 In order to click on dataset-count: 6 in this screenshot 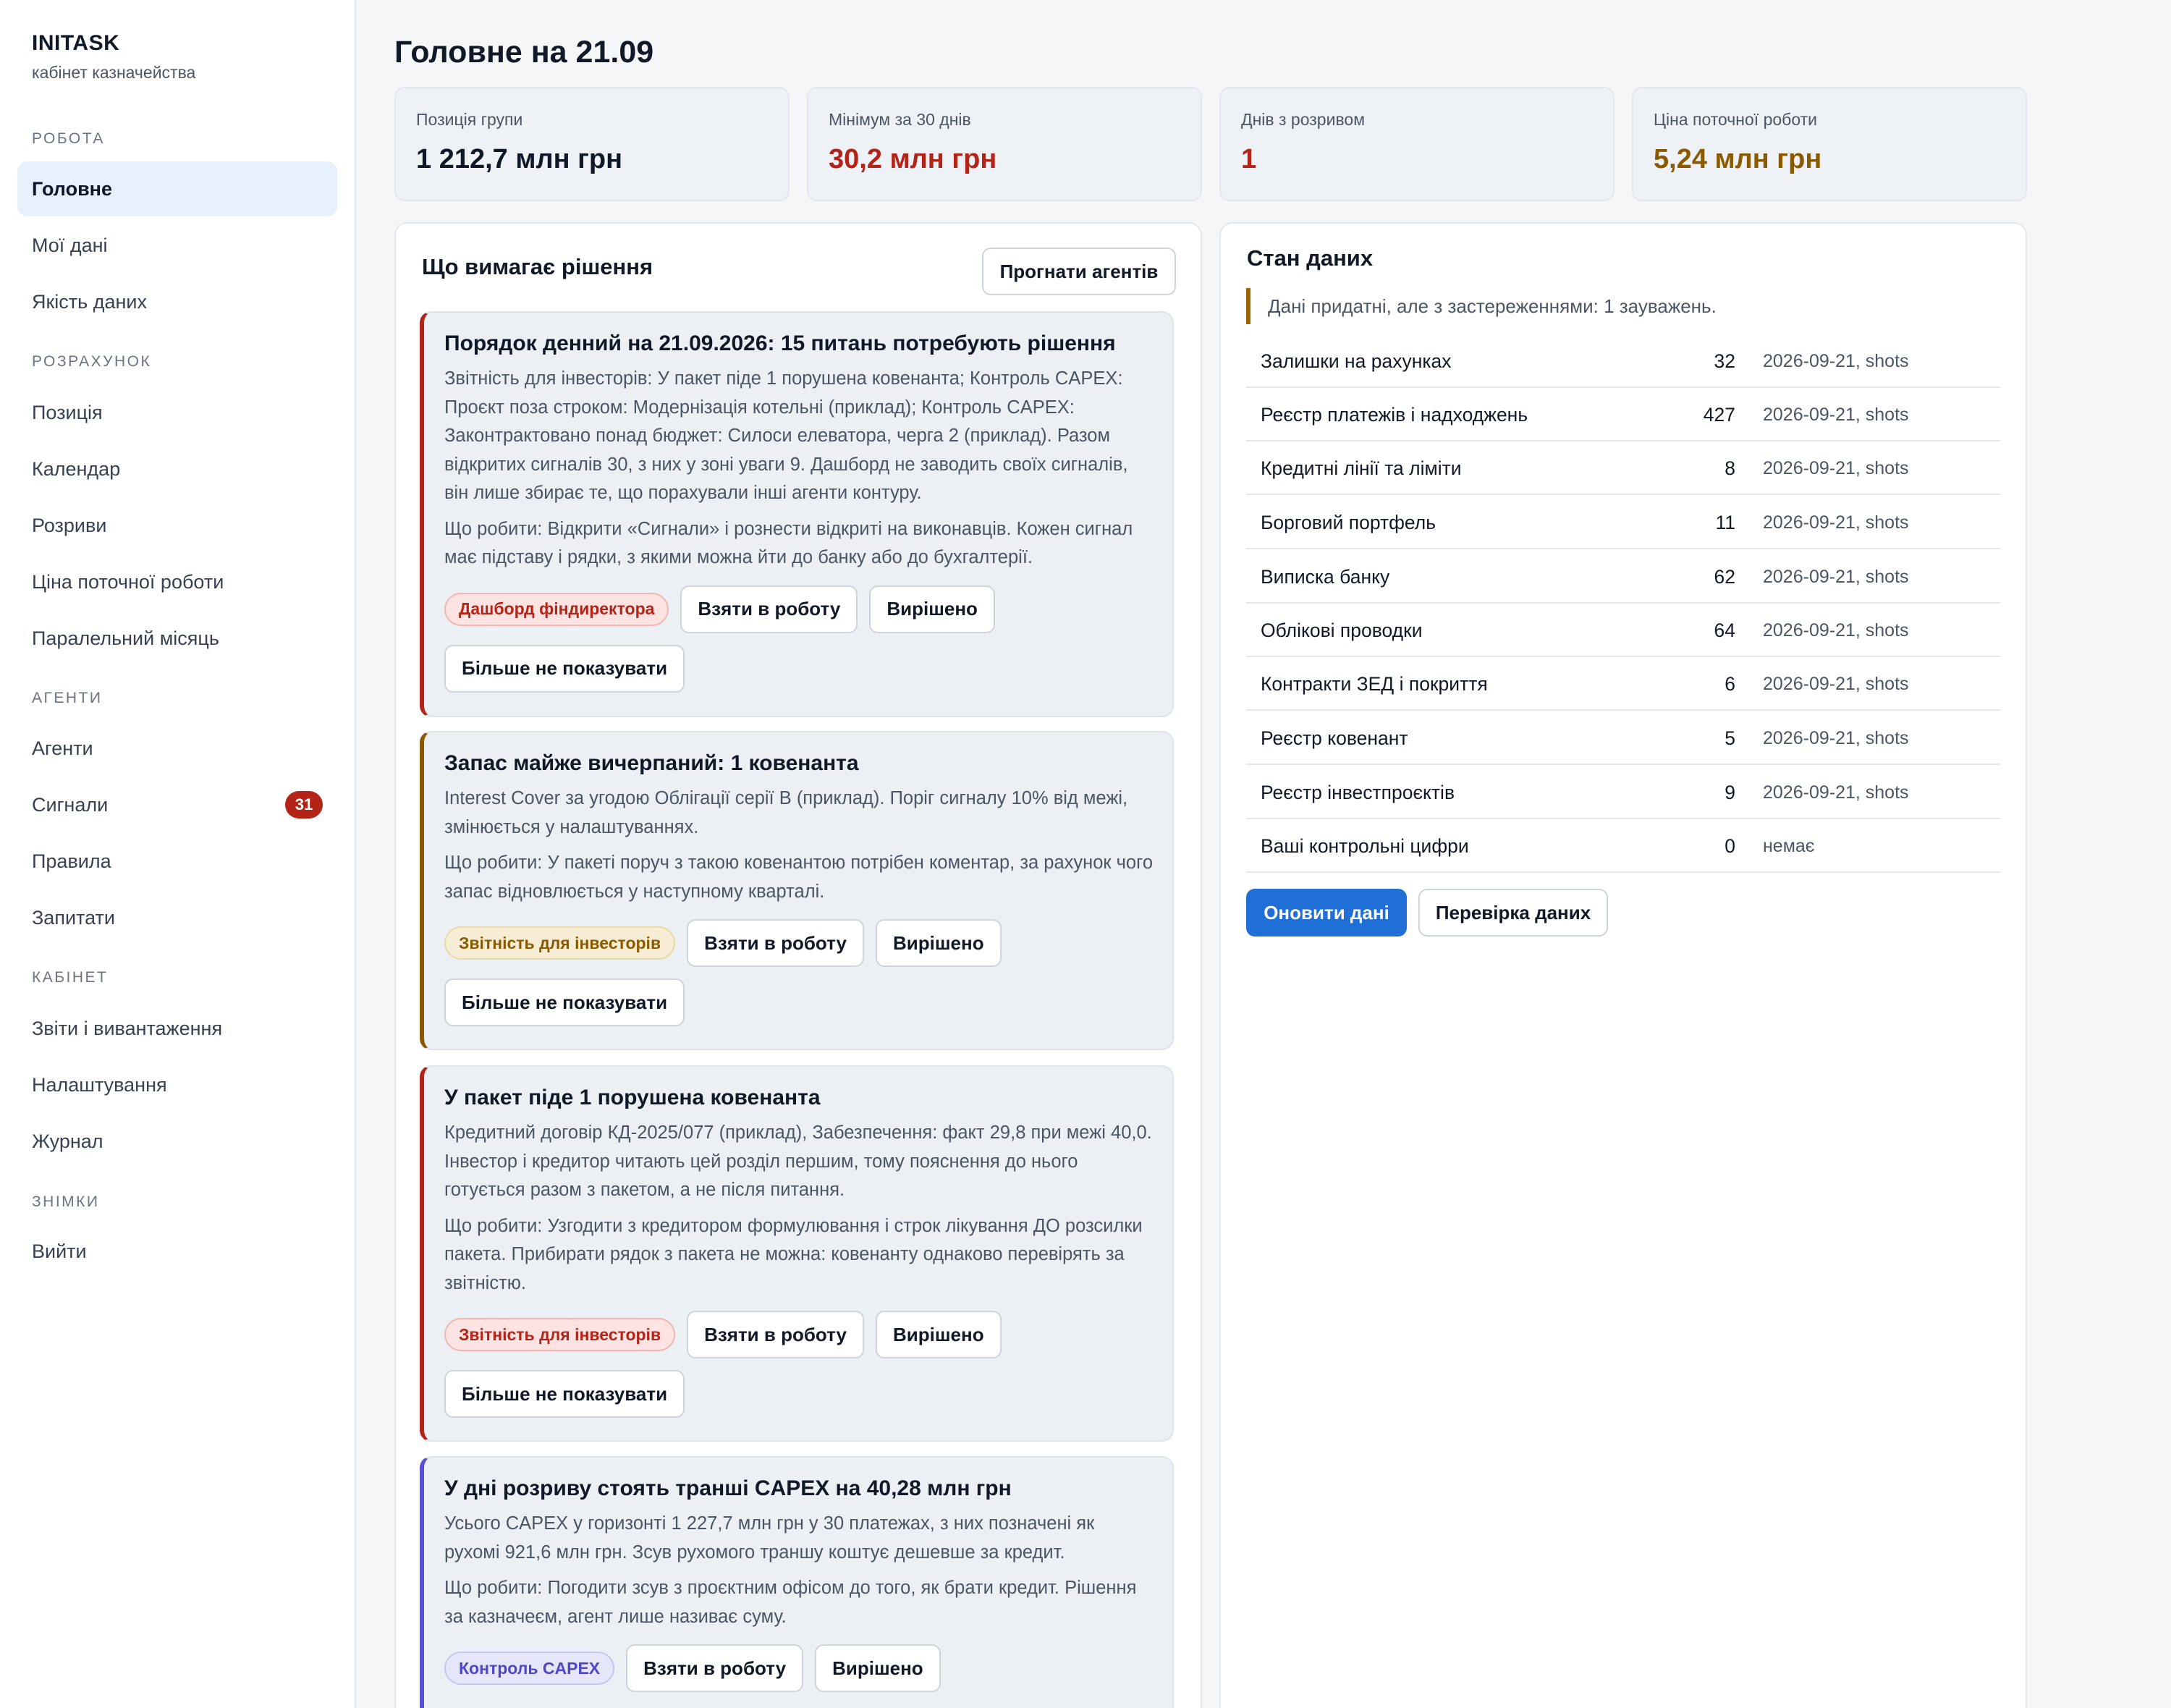, I will do `click(1730, 683)`.